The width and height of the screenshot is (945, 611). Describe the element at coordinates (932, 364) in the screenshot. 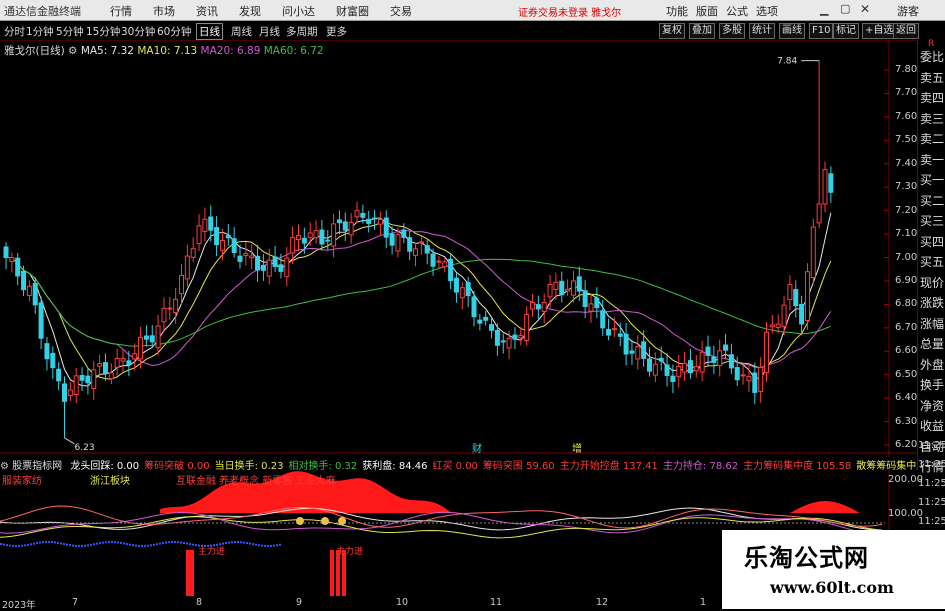

I see `side-panel-item: 外盘` at that location.